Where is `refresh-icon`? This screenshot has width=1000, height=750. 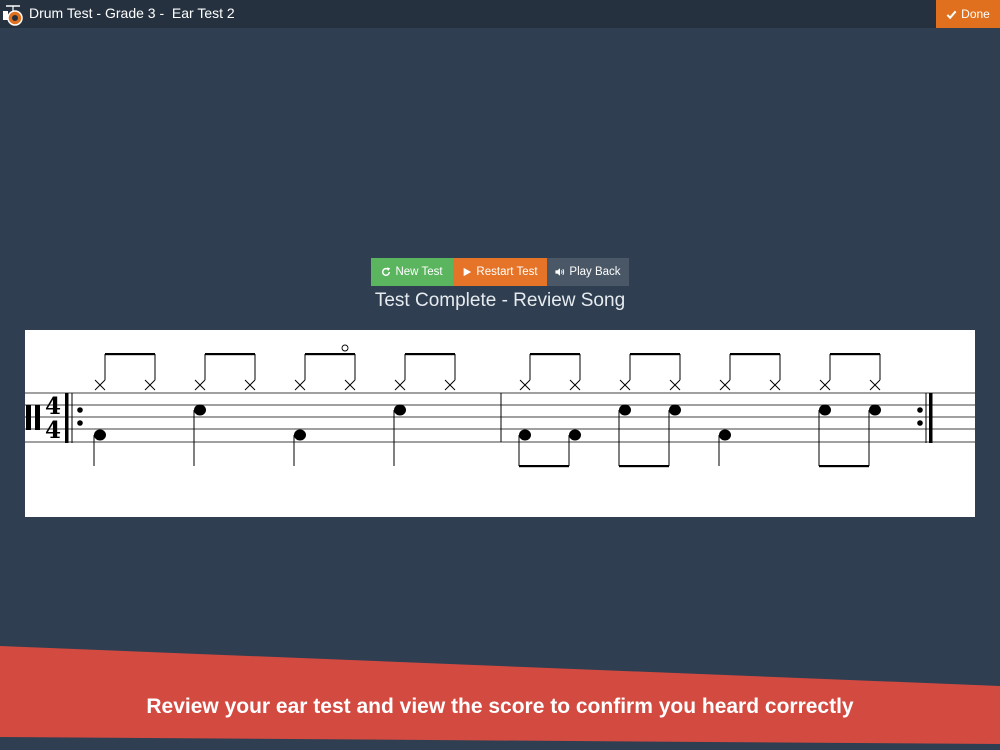
refresh-icon is located at coordinates (386, 271).